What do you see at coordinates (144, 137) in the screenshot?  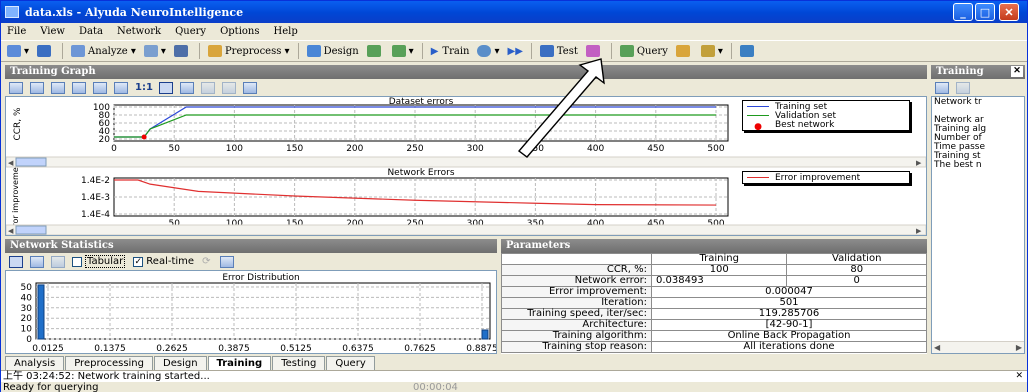 I see `best-network-marker` at bounding box center [144, 137].